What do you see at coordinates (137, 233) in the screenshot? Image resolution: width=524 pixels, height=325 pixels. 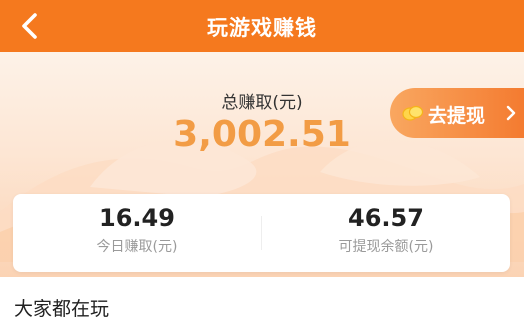 I see `stat-today-earnings: 16.49 今日赚取(元)` at bounding box center [137, 233].